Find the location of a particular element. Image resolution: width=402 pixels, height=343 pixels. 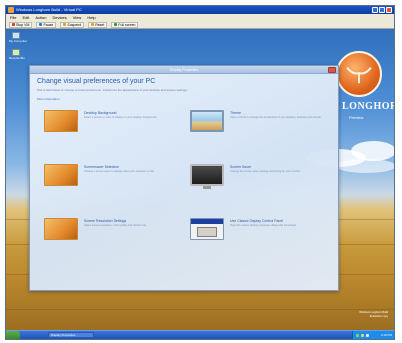

security-icon is located at coordinates (367, 335).